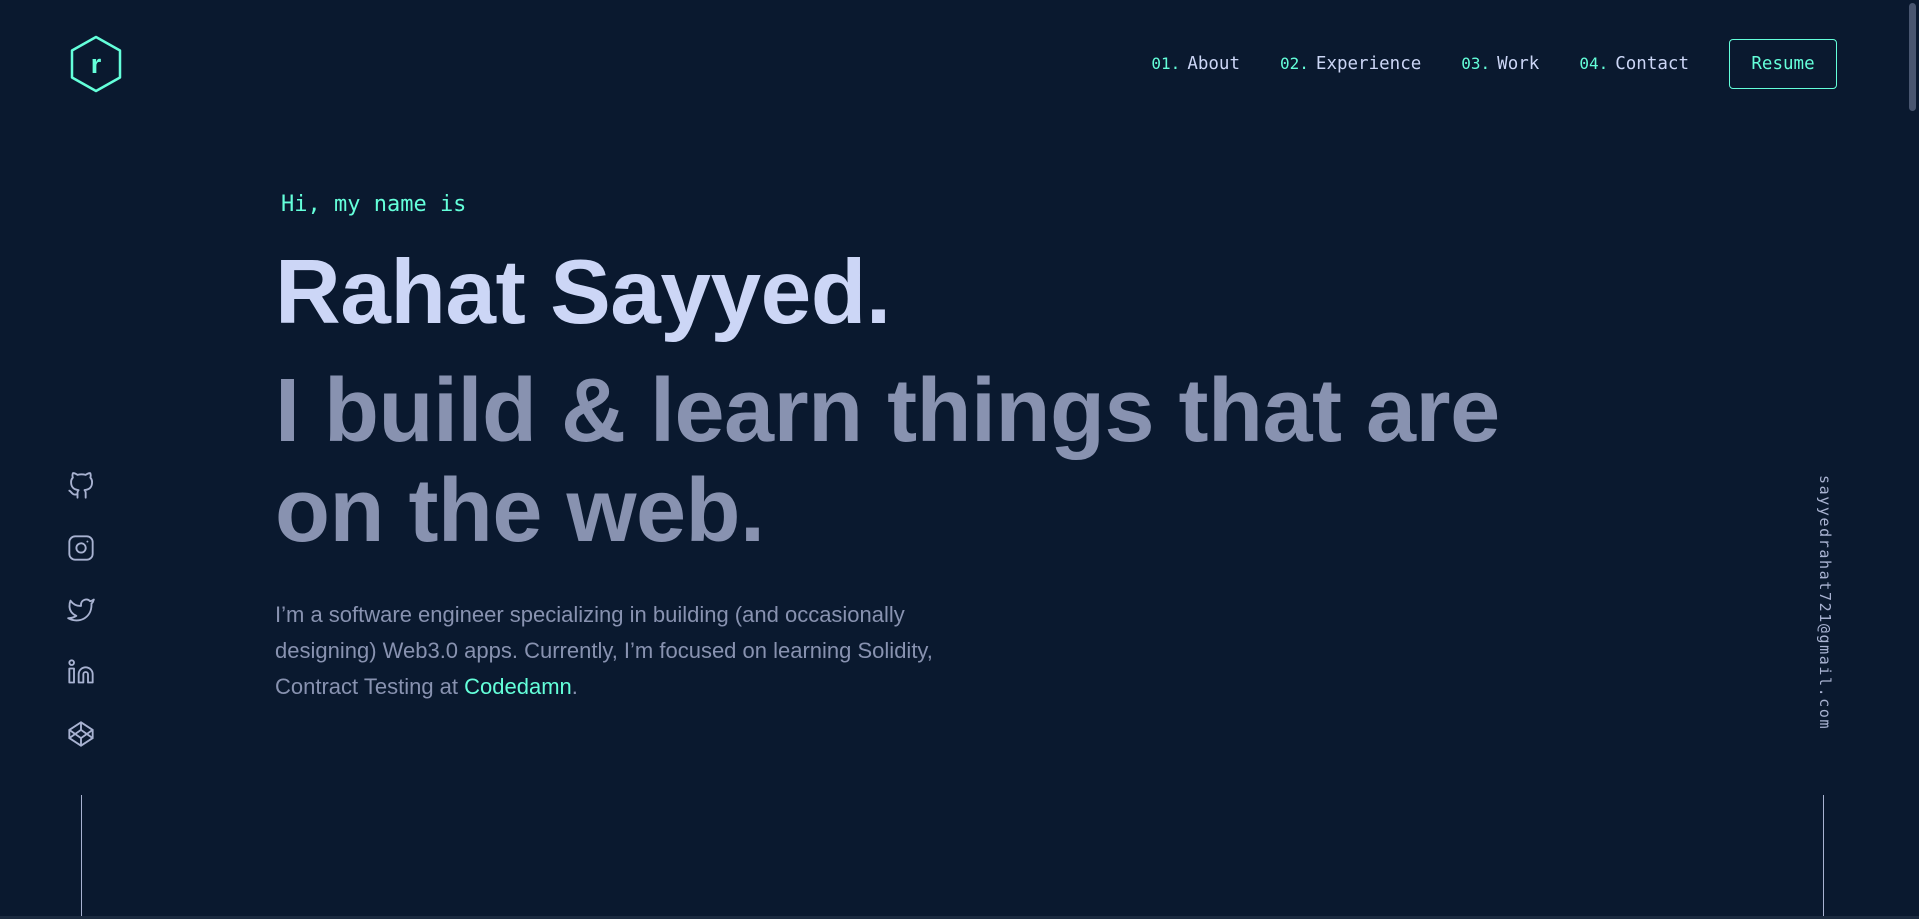  I want to click on nav-item-work: 03. Work, so click(1500, 64).